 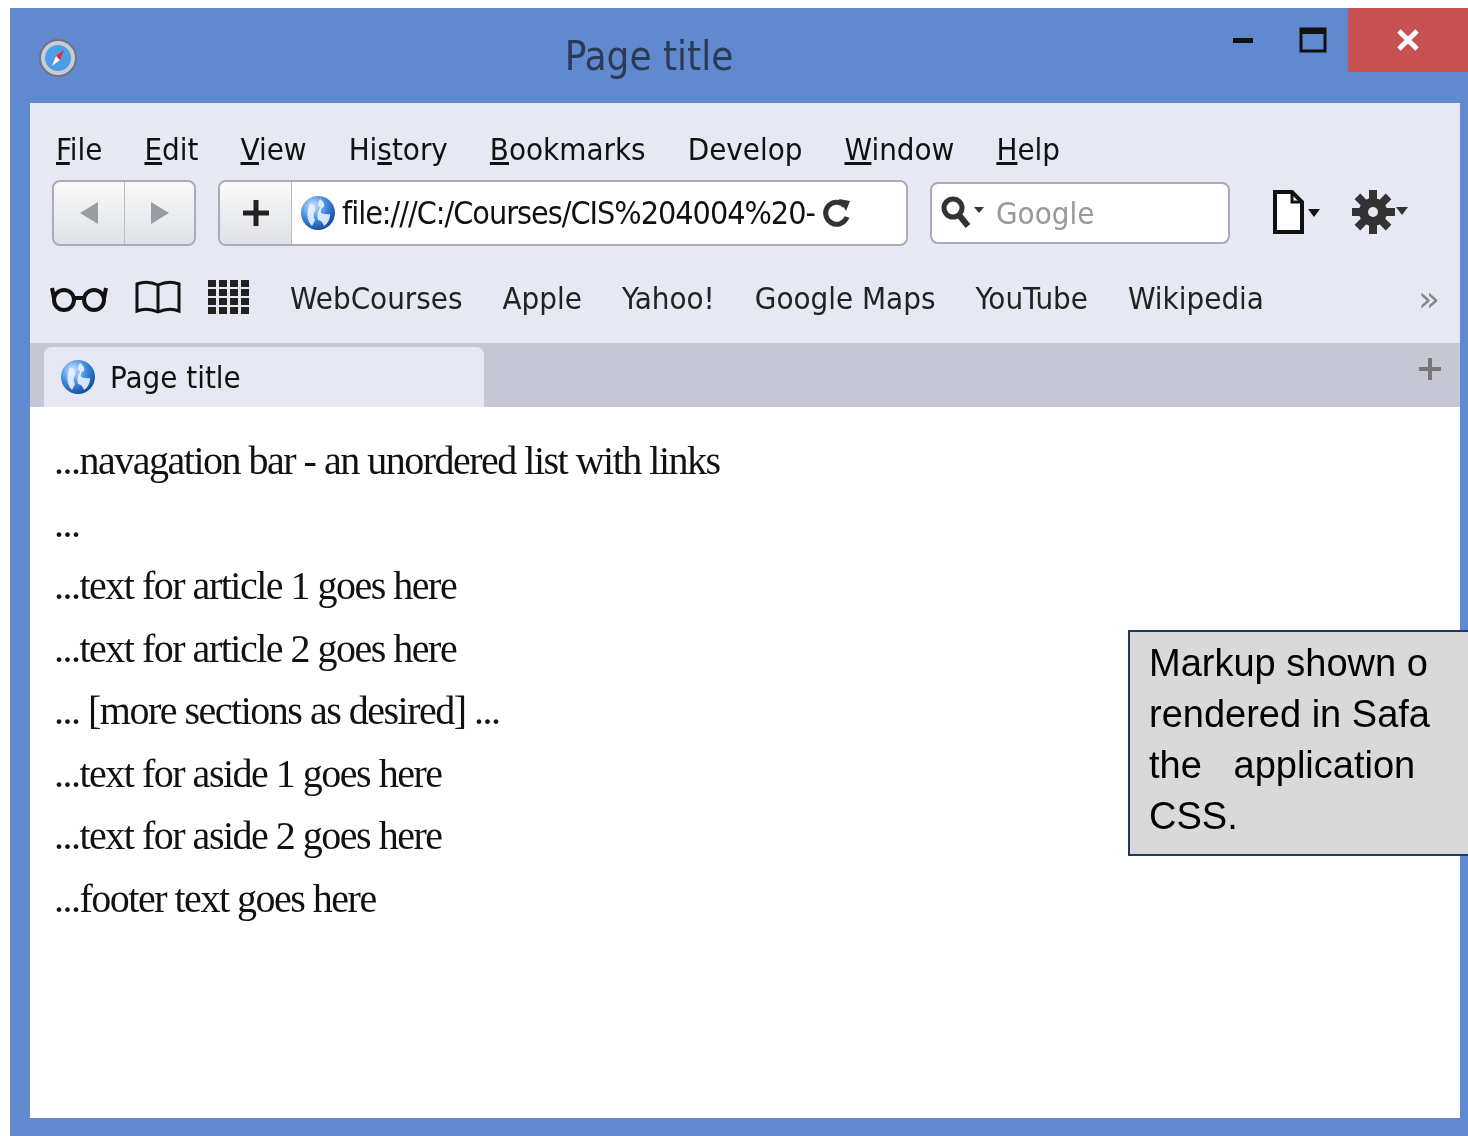 What do you see at coordinates (89, 213) in the screenshot?
I see `back-icon` at bounding box center [89, 213].